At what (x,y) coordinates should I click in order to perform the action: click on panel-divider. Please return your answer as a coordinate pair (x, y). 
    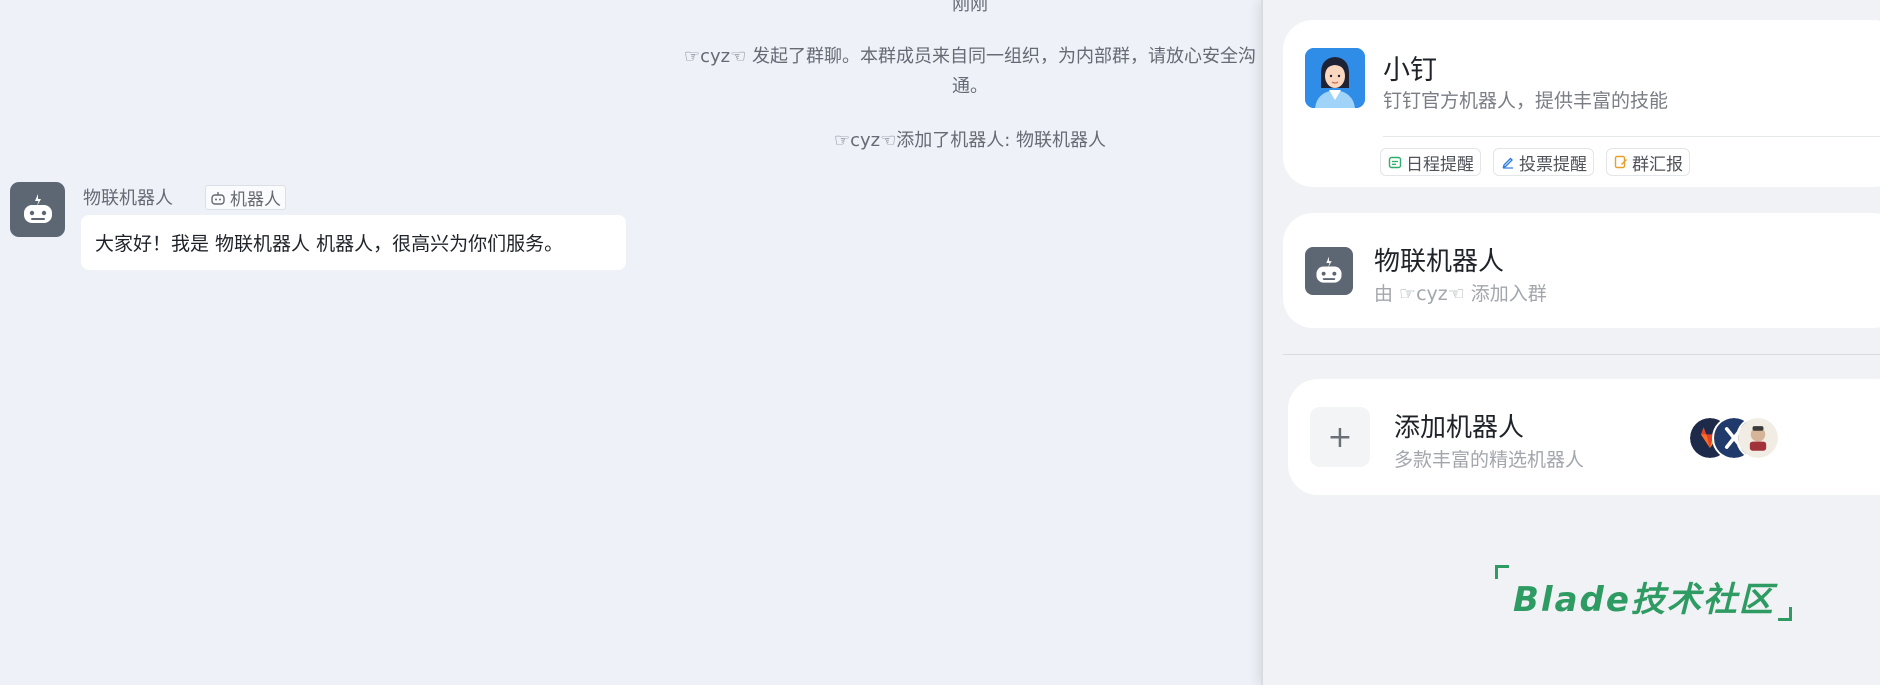
    Looking at the image, I should click on (1581, 354).